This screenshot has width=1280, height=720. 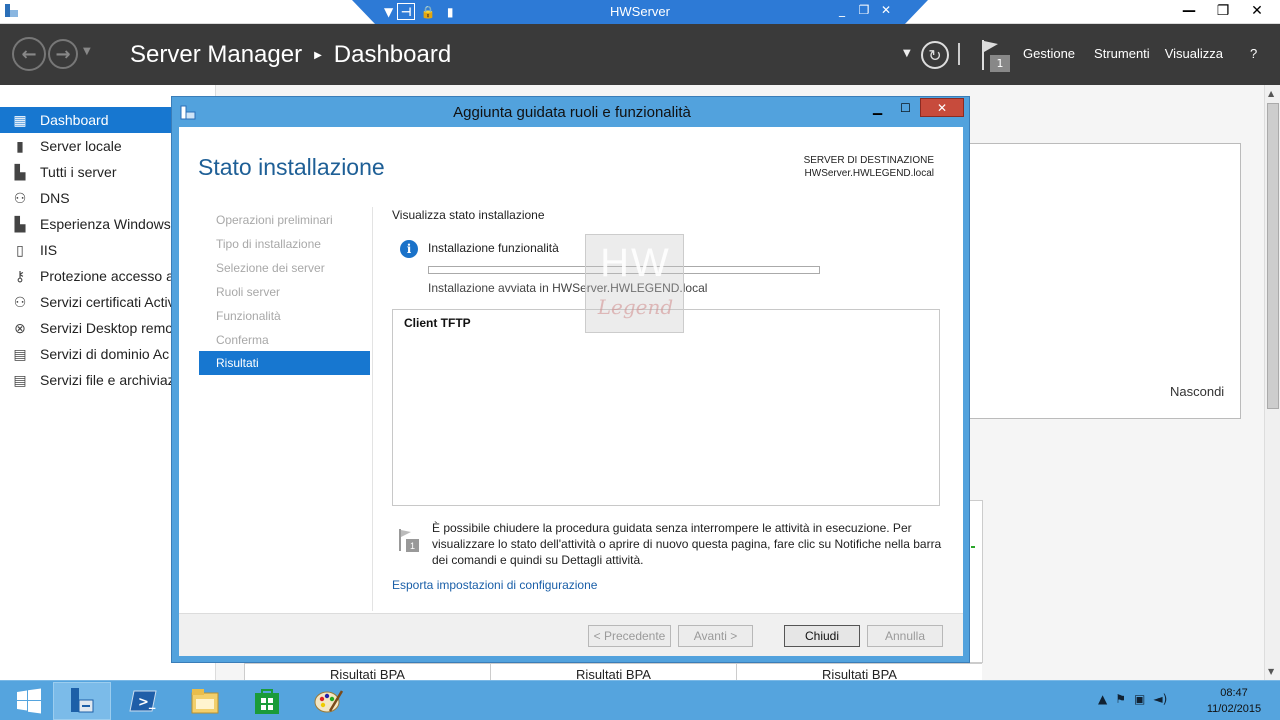 I want to click on step-preliminary: Operazioni preliminari, so click(x=274, y=220).